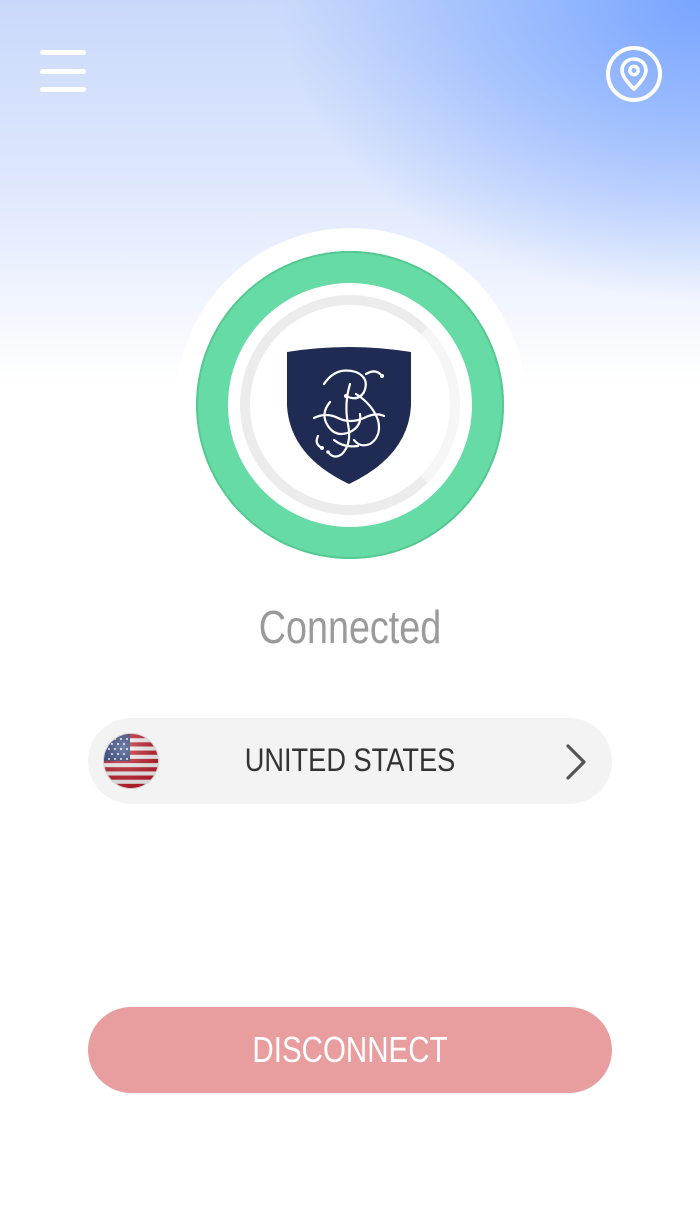  What do you see at coordinates (63, 52) in the screenshot?
I see `hamburger-menu-icon` at bounding box center [63, 52].